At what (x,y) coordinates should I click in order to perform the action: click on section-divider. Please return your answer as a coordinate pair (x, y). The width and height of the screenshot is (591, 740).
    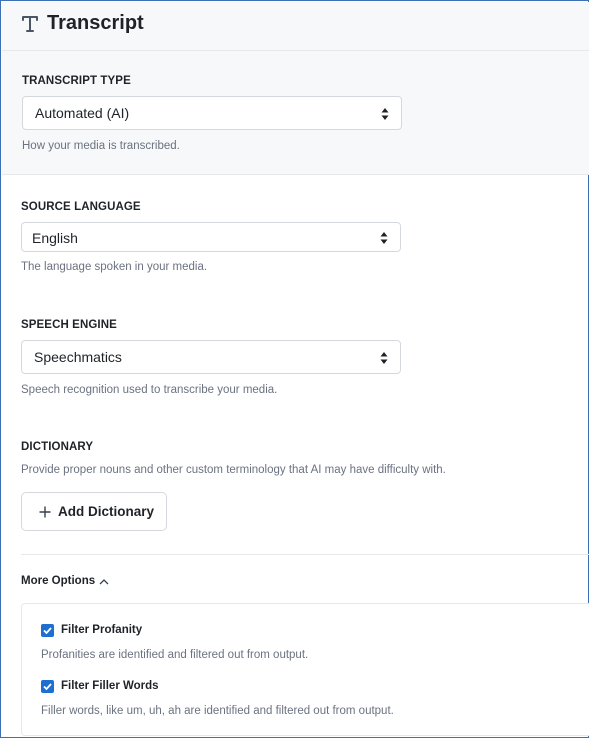
    Looking at the image, I should click on (305, 554).